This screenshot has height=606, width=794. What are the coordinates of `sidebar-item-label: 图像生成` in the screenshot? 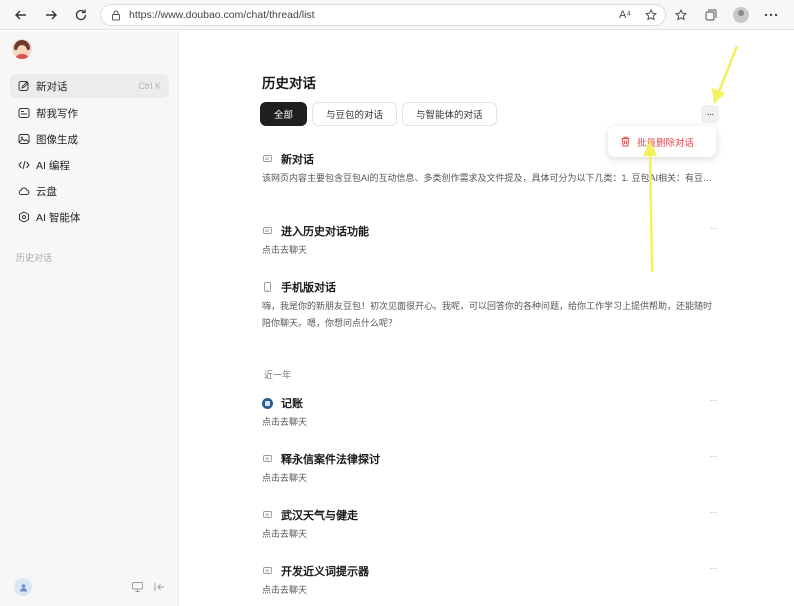 It's located at (57, 139).